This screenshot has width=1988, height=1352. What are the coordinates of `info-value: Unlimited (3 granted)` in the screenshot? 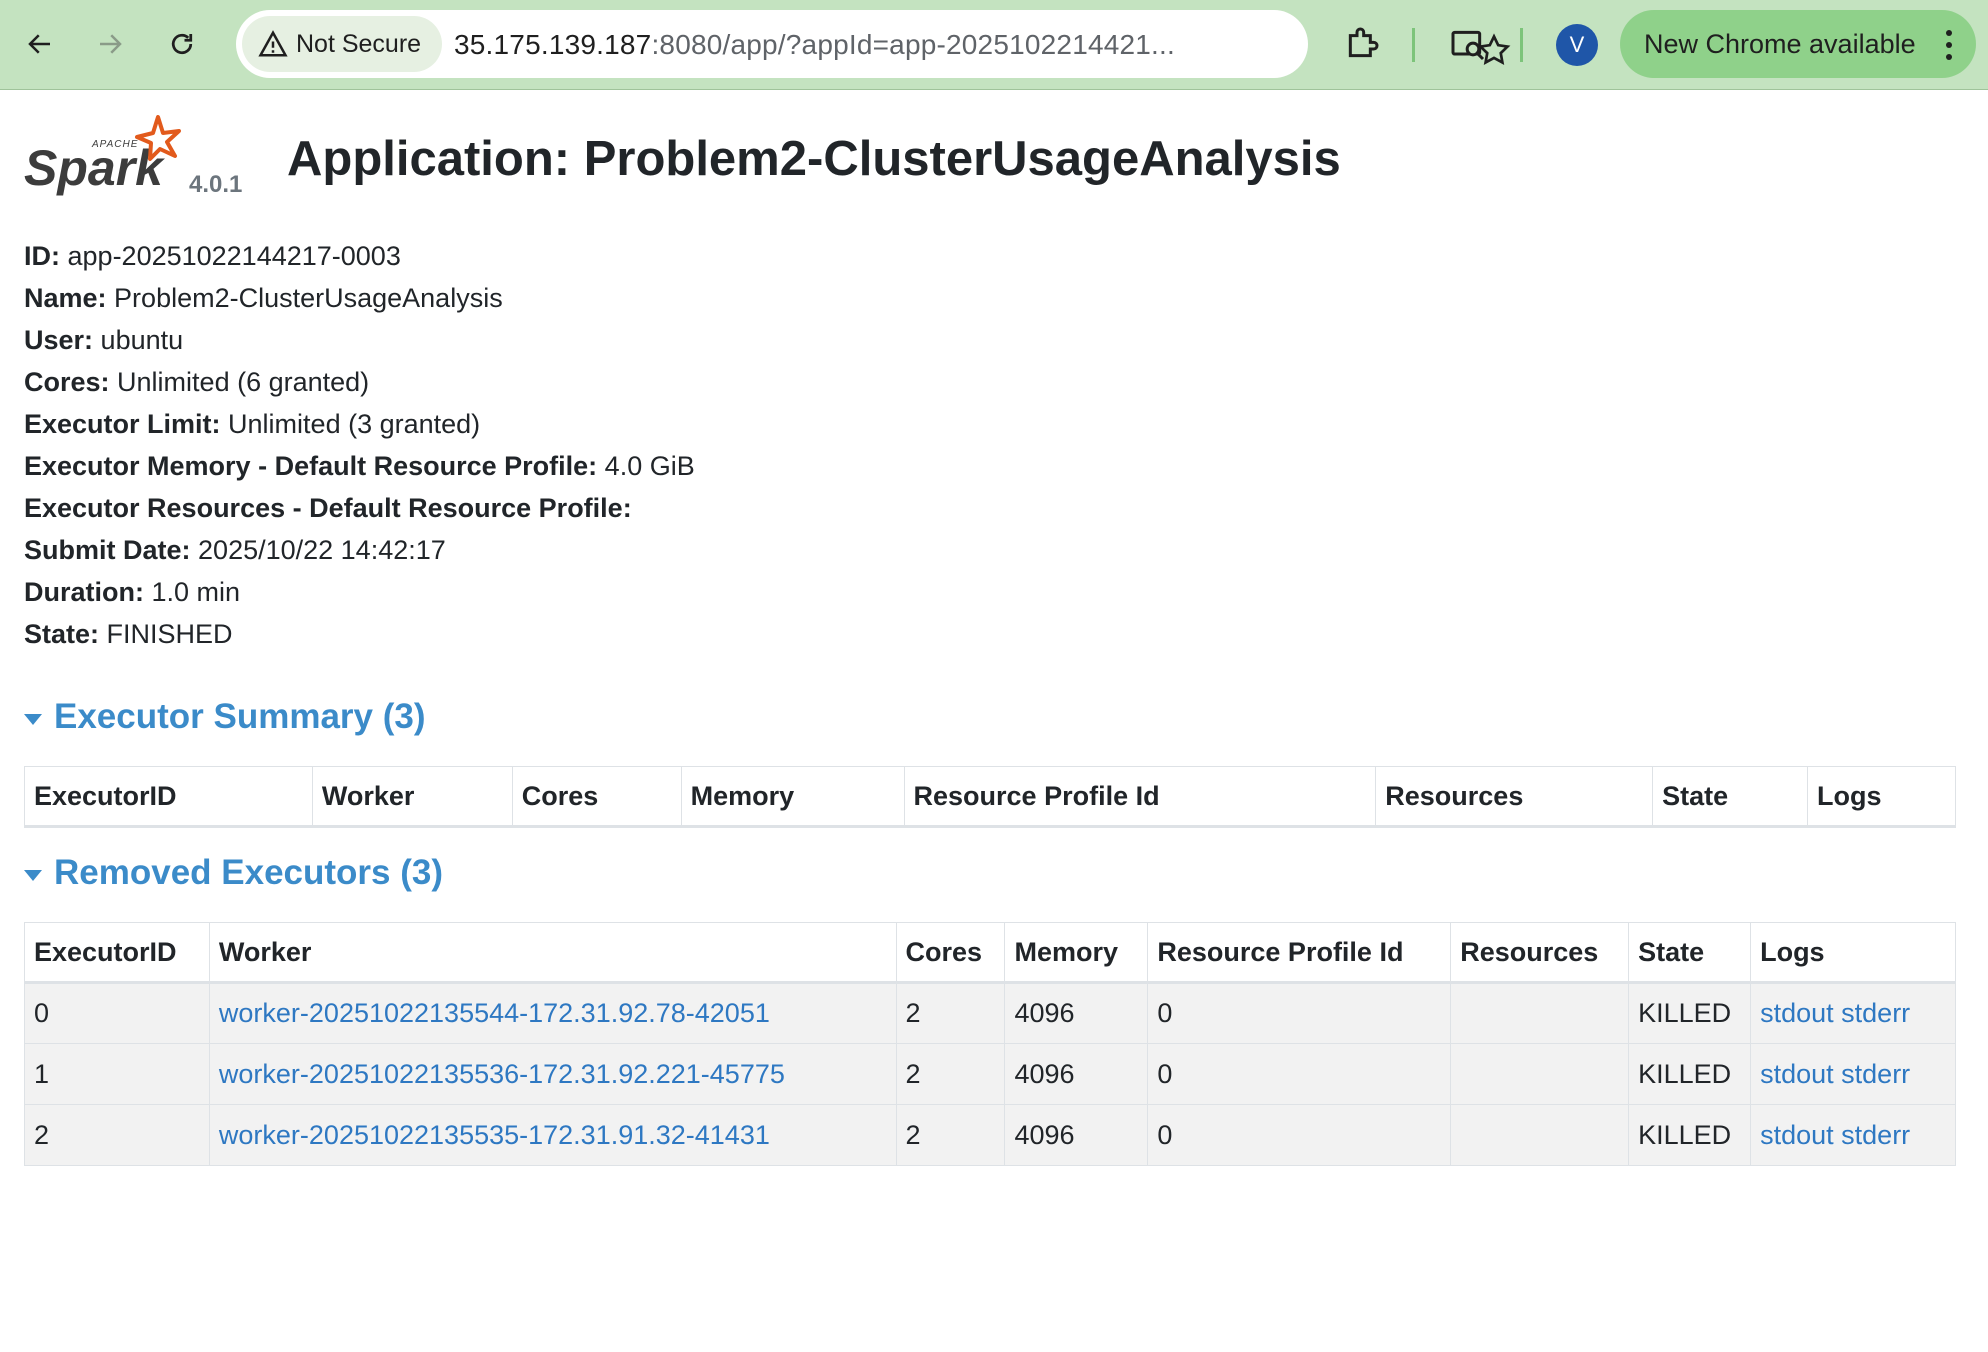 It's located at (354, 424).